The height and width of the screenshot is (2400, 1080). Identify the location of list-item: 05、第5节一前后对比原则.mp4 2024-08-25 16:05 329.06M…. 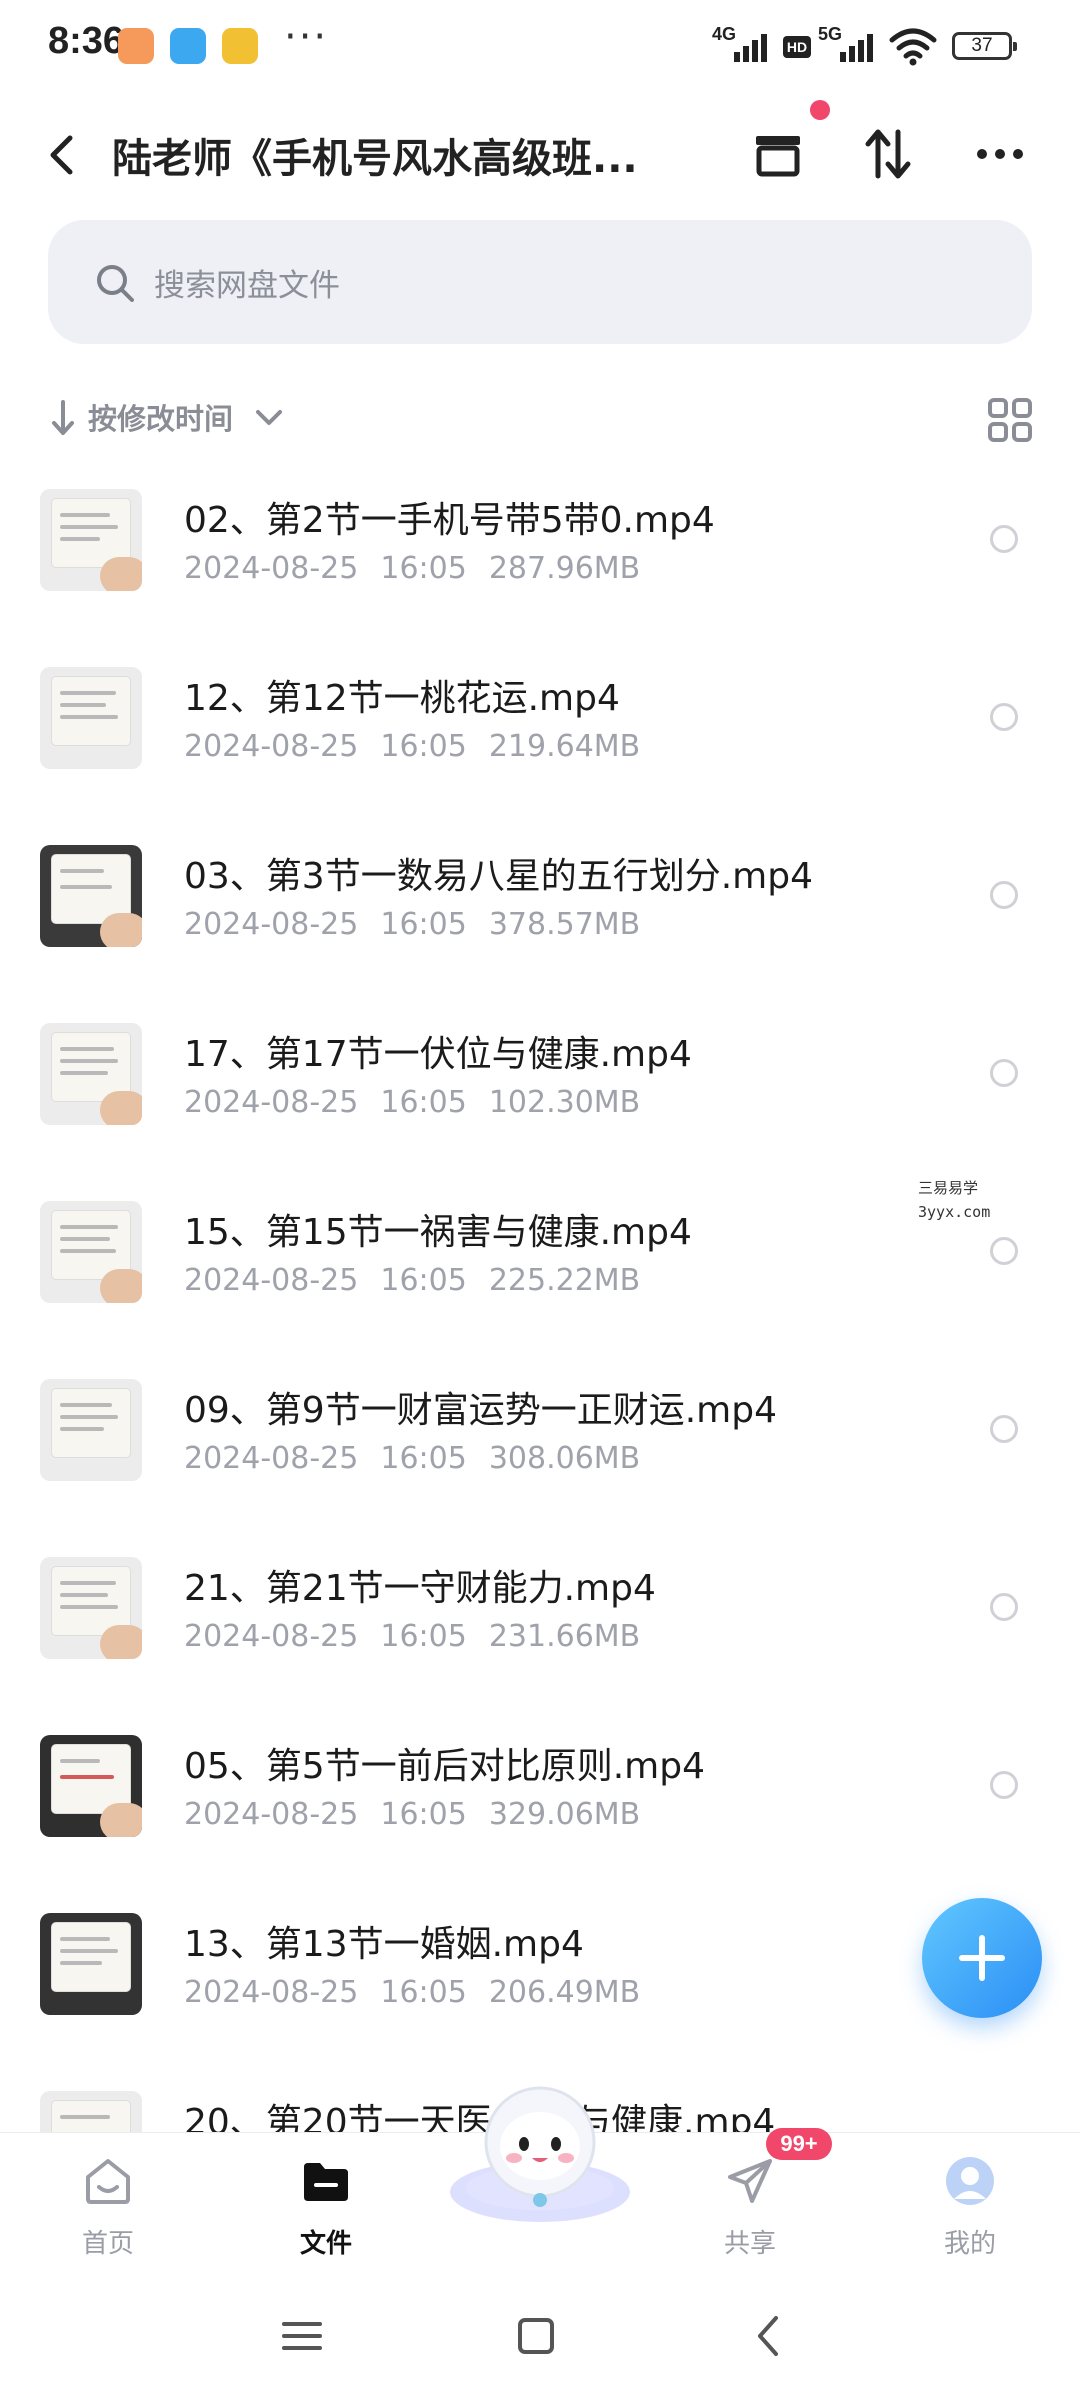
(540, 1798).